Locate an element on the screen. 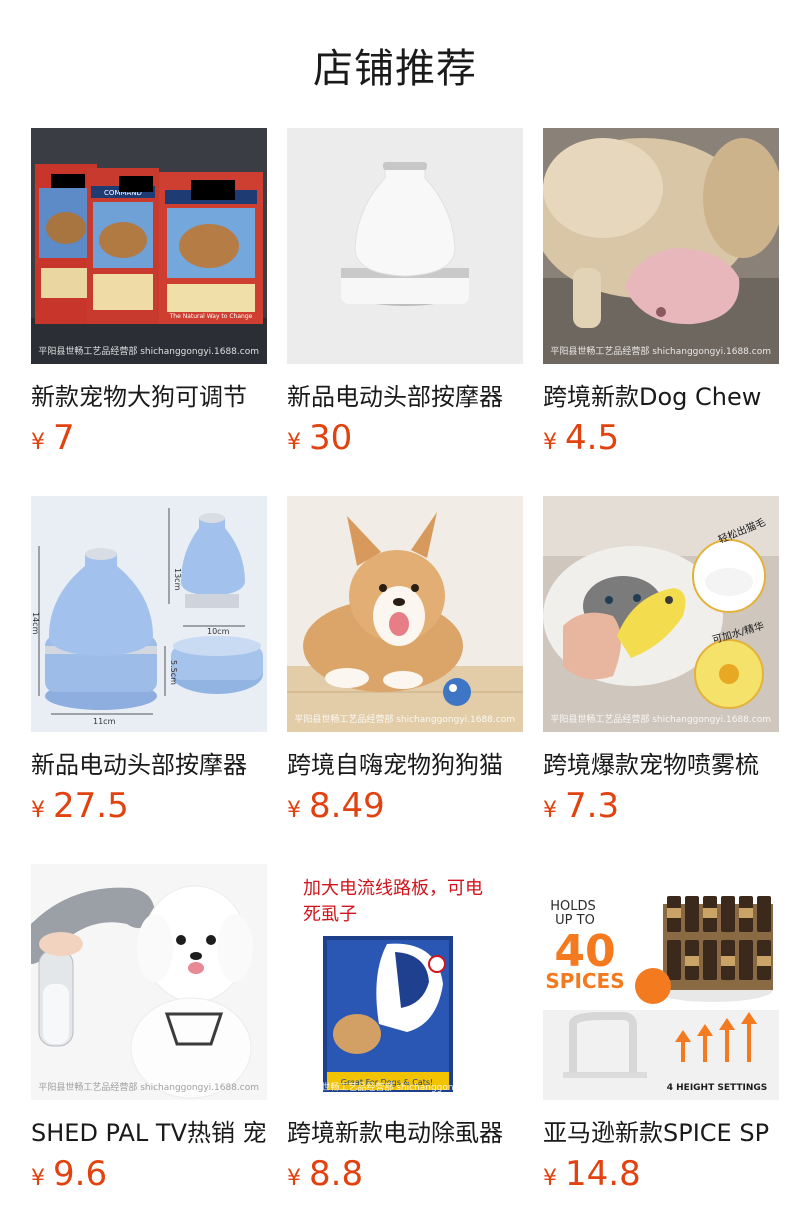 The height and width of the screenshot is (1232, 790). product-image-head-massager-blue: 13cm 14cm 10cm 5.5cm 11cm is located at coordinates (149, 614).